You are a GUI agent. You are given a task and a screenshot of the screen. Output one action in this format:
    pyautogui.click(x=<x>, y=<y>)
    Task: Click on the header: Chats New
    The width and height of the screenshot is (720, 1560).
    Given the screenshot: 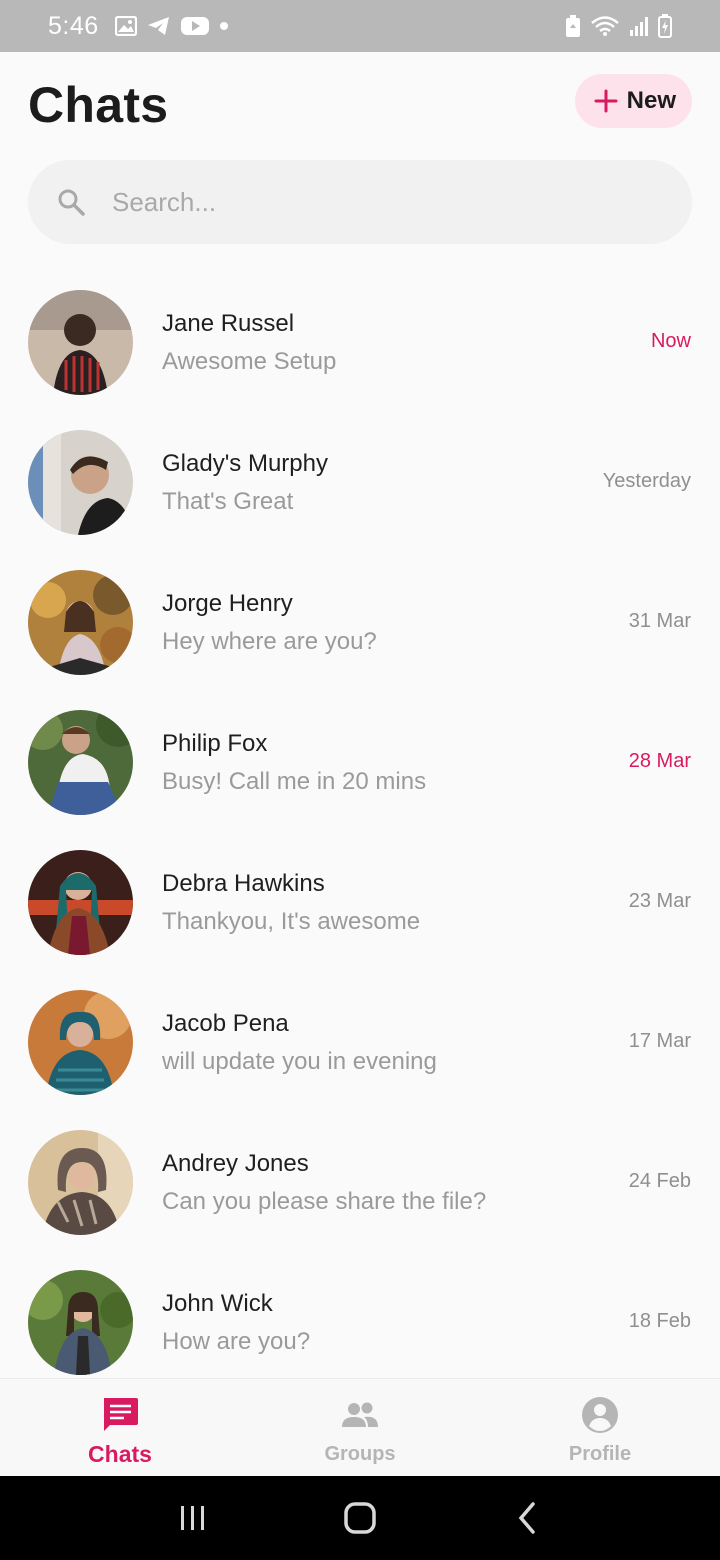 What is the action you would take?
    pyautogui.click(x=360, y=102)
    